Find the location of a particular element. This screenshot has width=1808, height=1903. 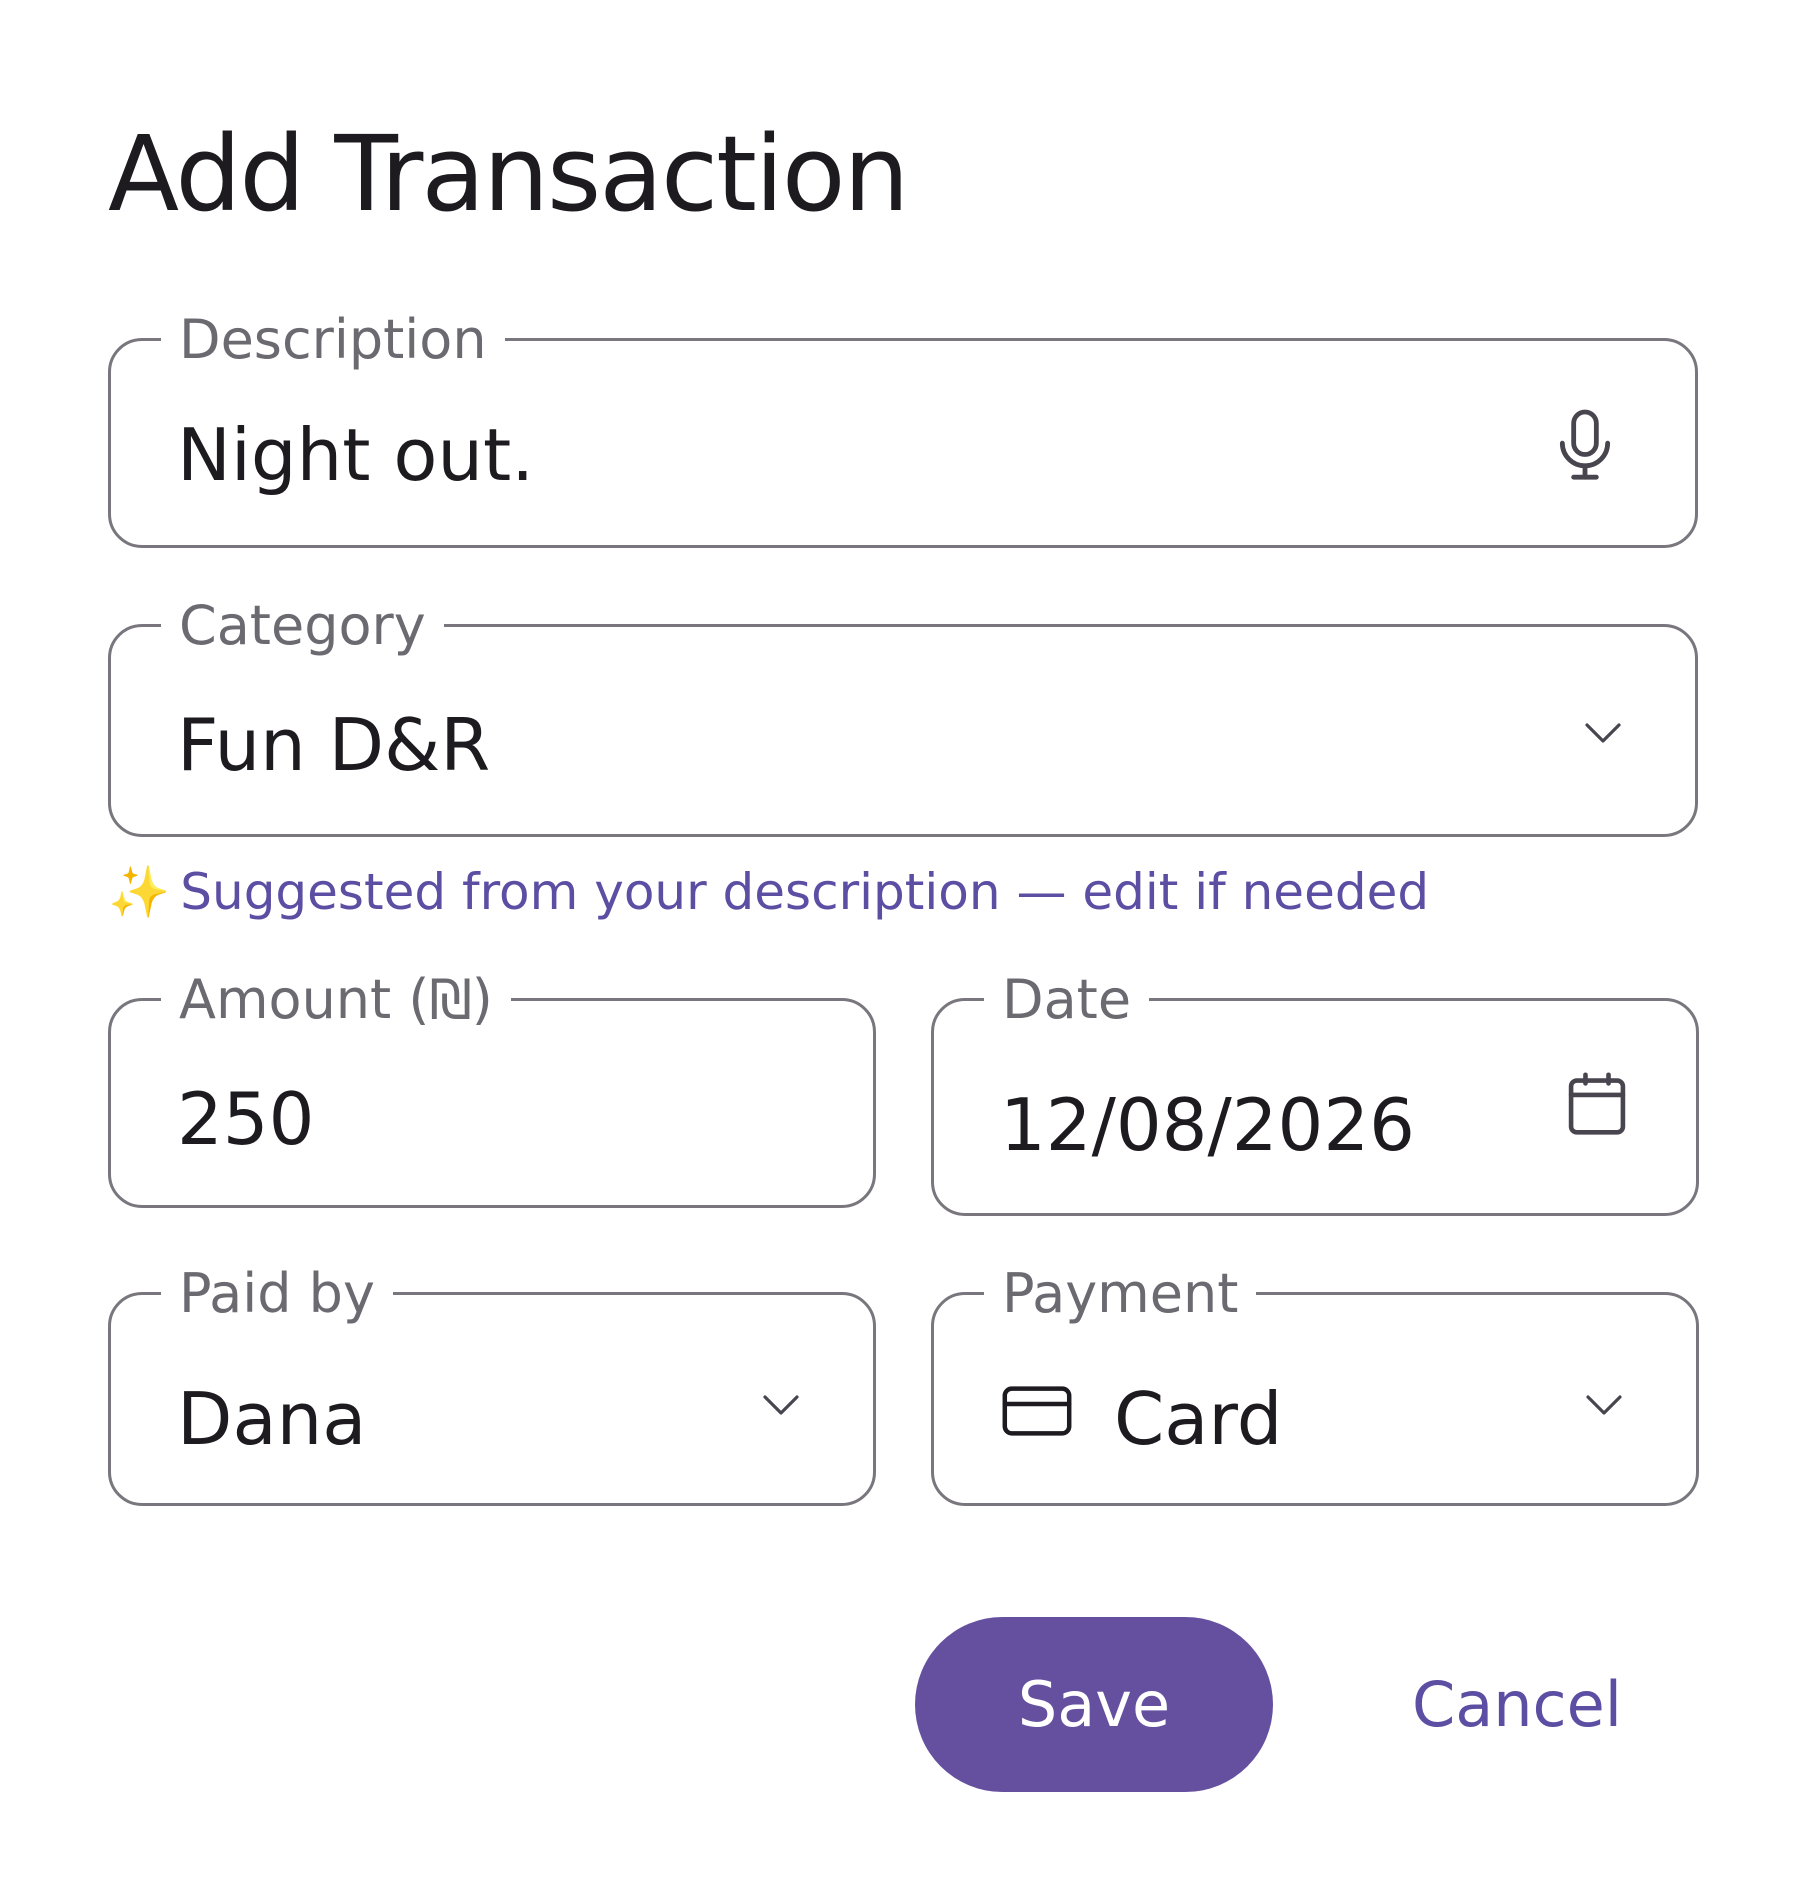

sparkles-icon: ✨ is located at coordinates (139, 892).